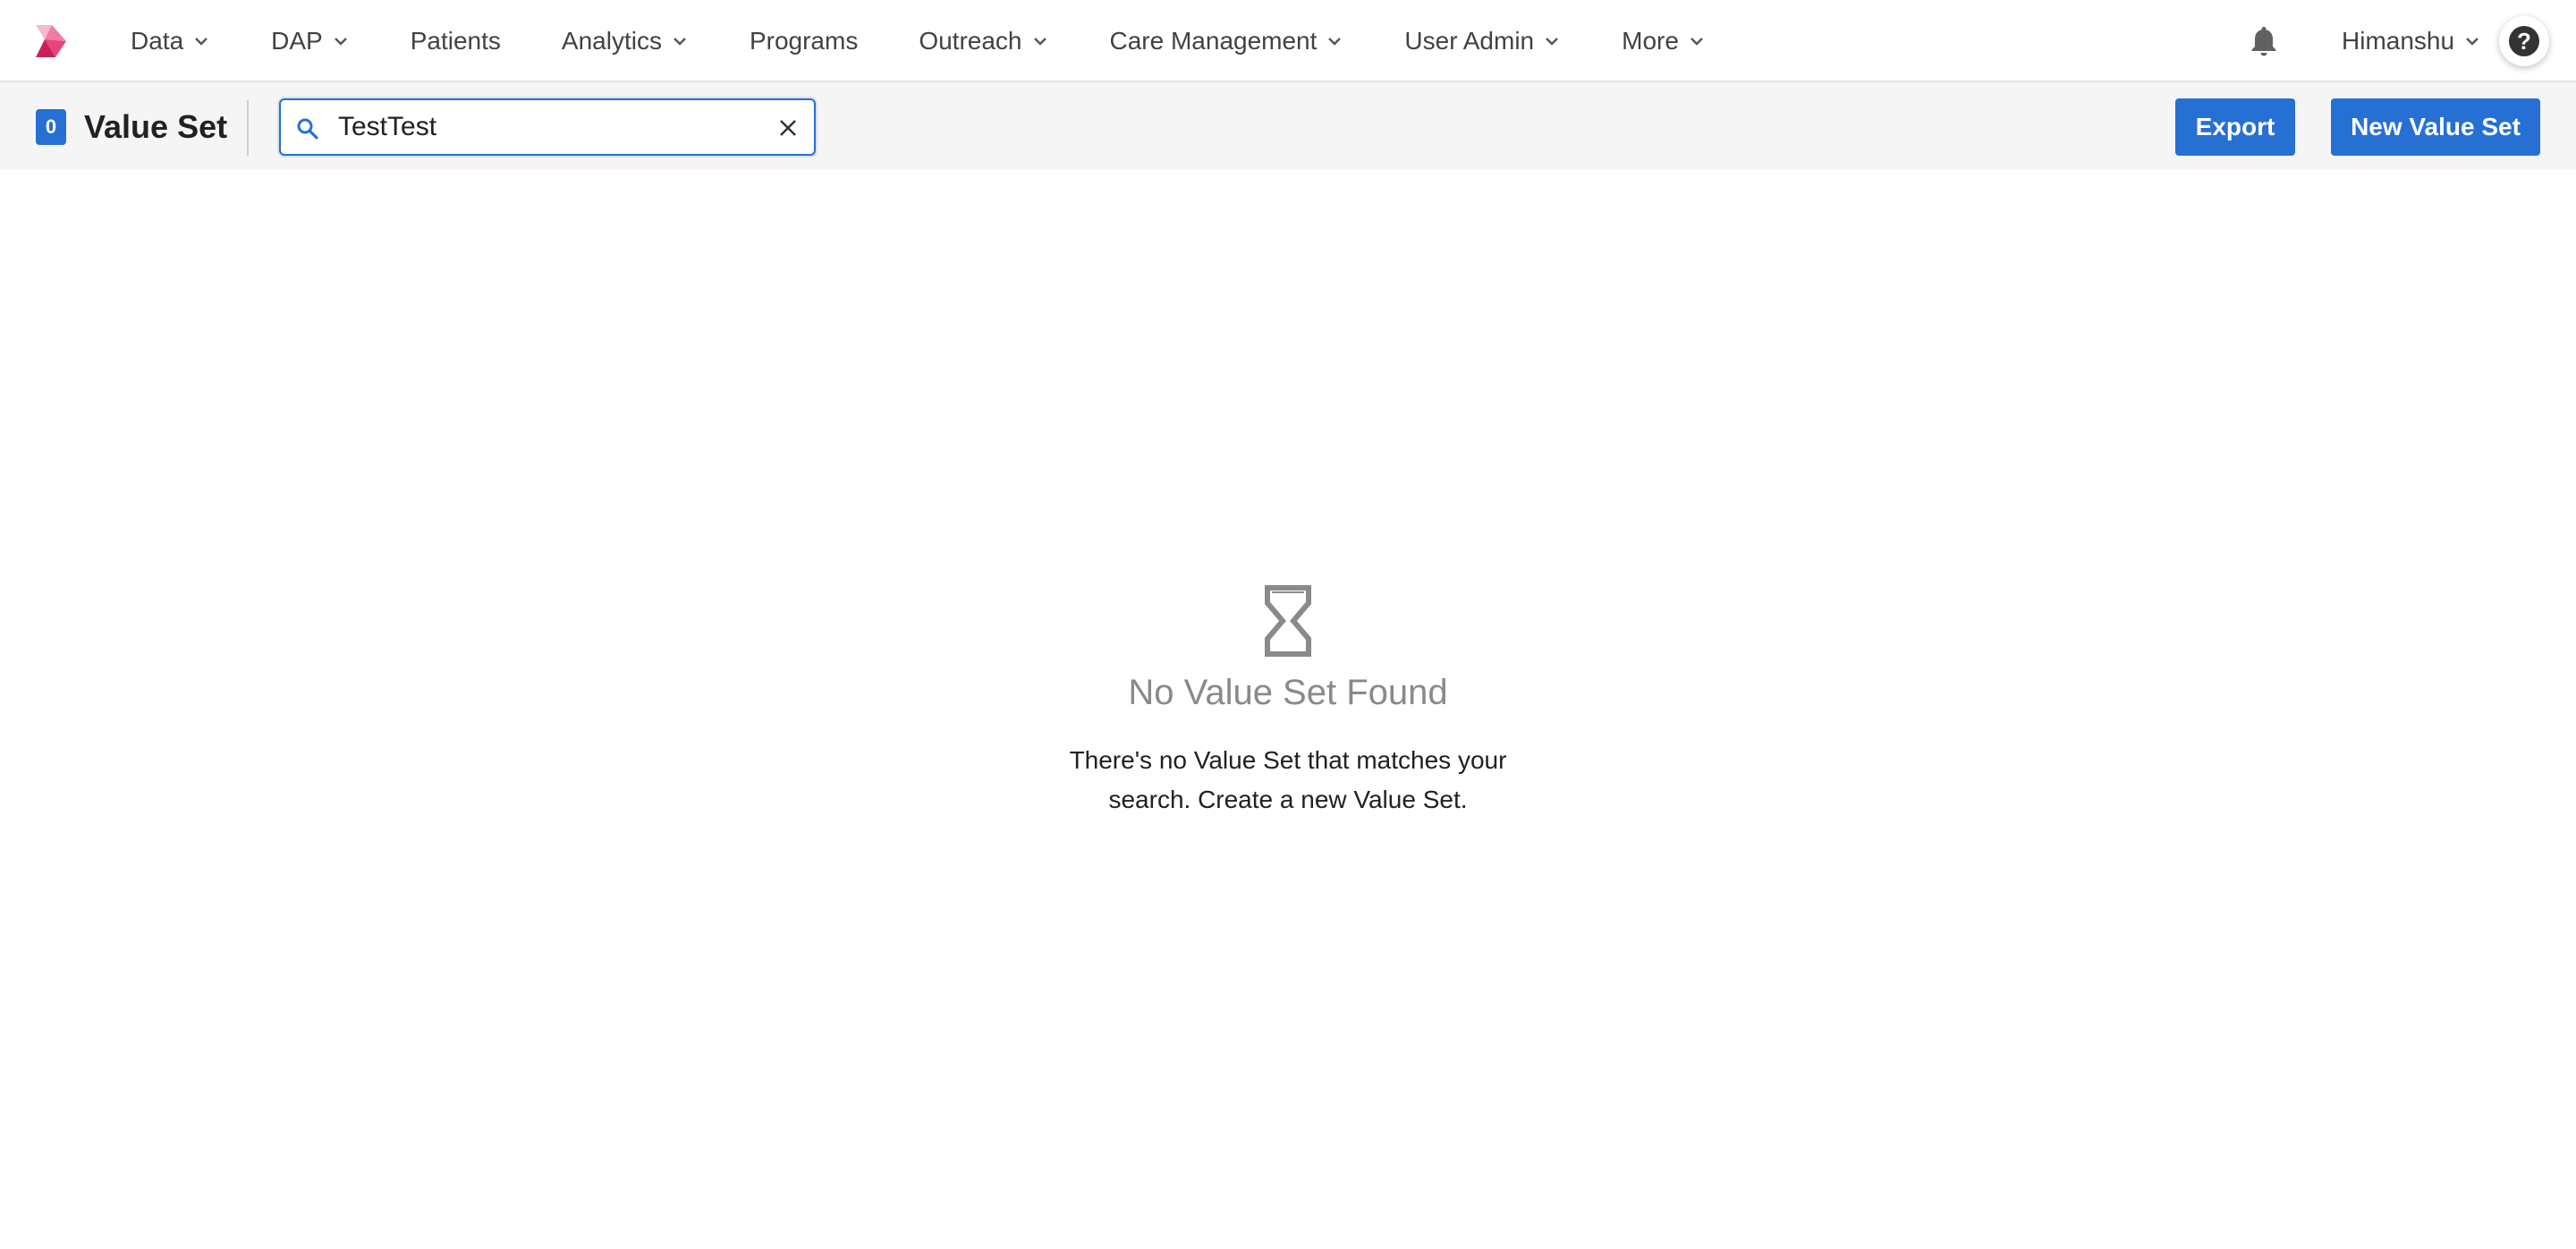  Describe the element at coordinates (1288, 799) in the screenshot. I see `empty-state-line-2: search. Create a new Value Set.` at that location.